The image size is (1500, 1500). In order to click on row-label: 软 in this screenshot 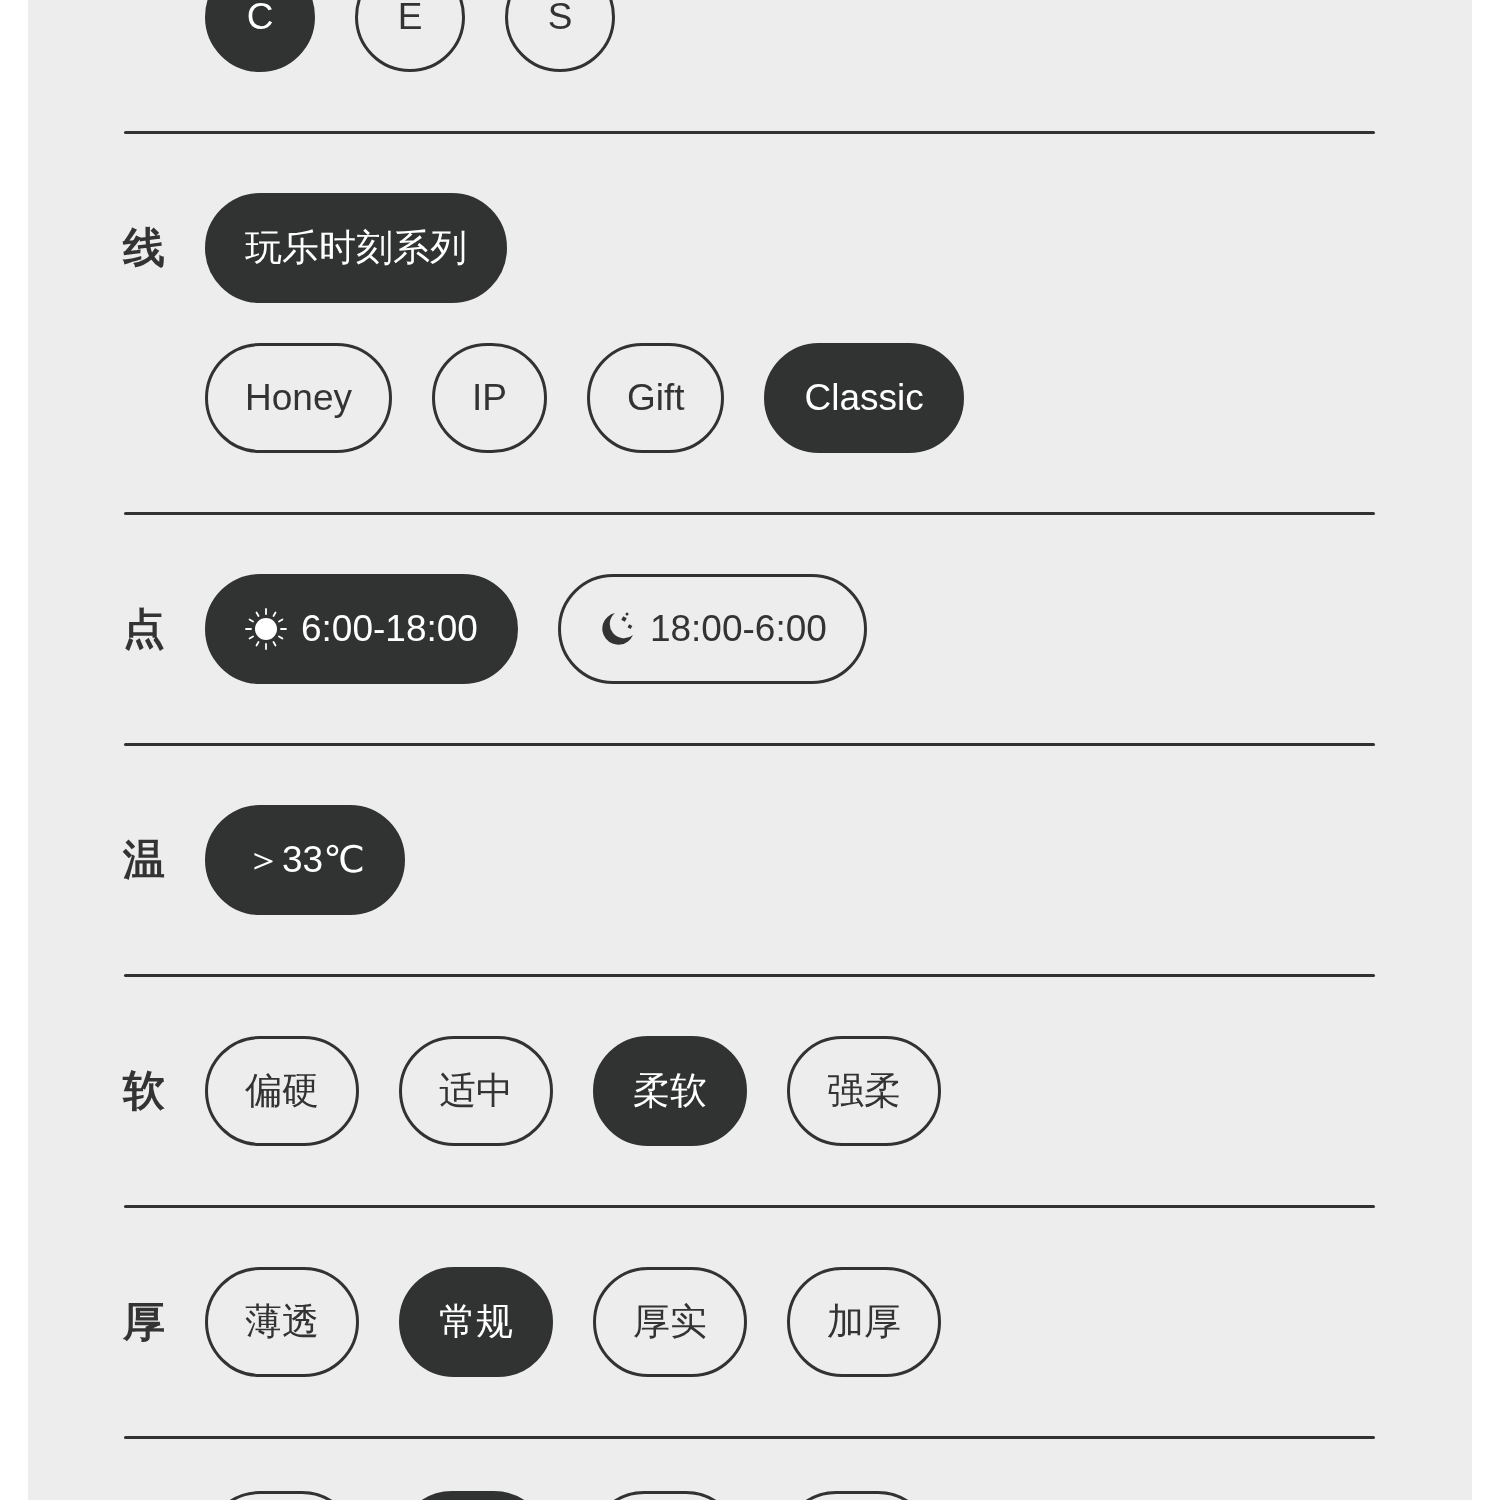, I will do `click(144, 1091)`.